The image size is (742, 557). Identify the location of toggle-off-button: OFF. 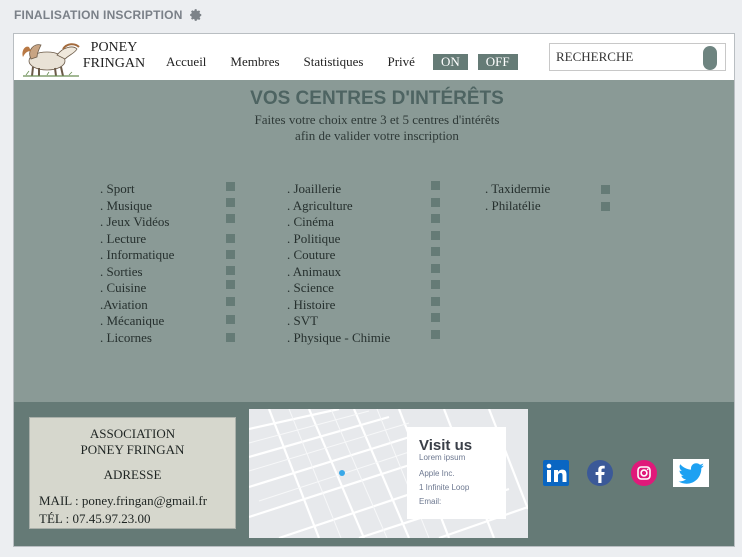
(497, 62).